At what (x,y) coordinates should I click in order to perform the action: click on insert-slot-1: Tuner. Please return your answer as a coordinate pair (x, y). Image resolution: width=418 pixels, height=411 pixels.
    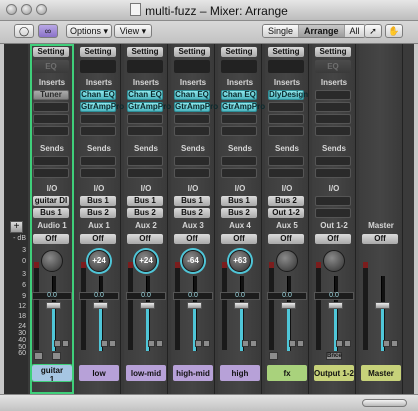
    Looking at the image, I should click on (51, 95).